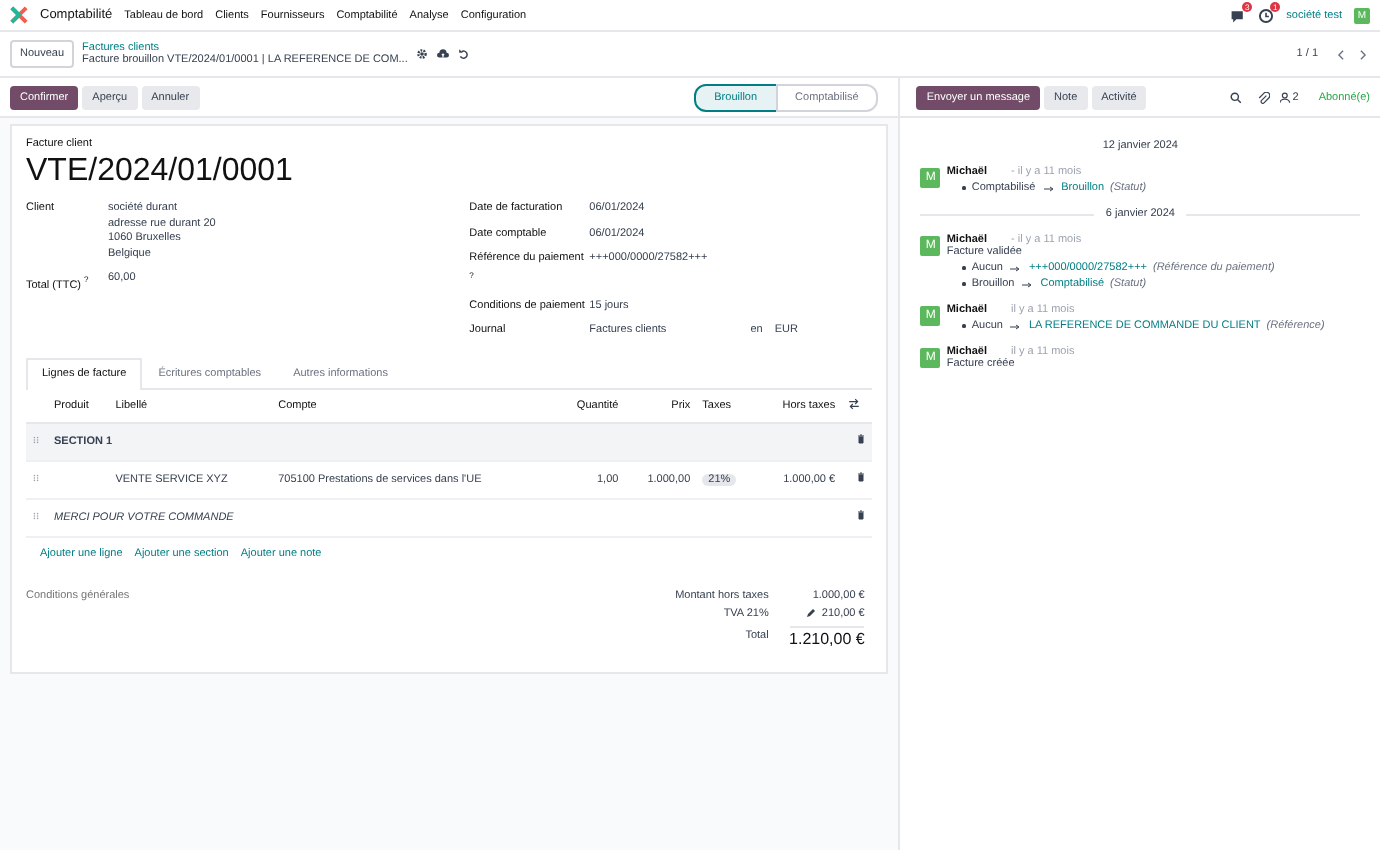 This screenshot has width=1380, height=850. I want to click on clock-icon, so click(1266, 15).